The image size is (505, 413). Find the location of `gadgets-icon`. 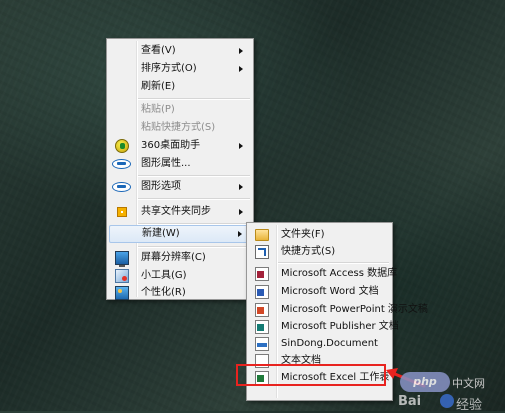

gadgets-icon is located at coordinates (122, 276).